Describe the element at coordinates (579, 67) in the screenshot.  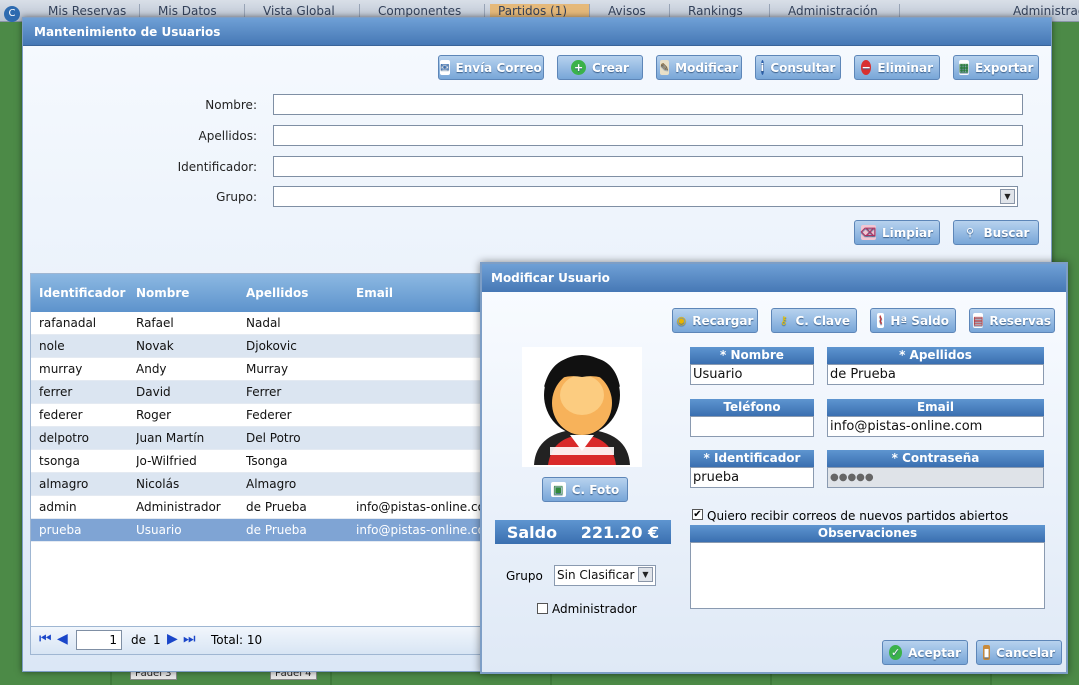
I see `plus-icon: +` at that location.